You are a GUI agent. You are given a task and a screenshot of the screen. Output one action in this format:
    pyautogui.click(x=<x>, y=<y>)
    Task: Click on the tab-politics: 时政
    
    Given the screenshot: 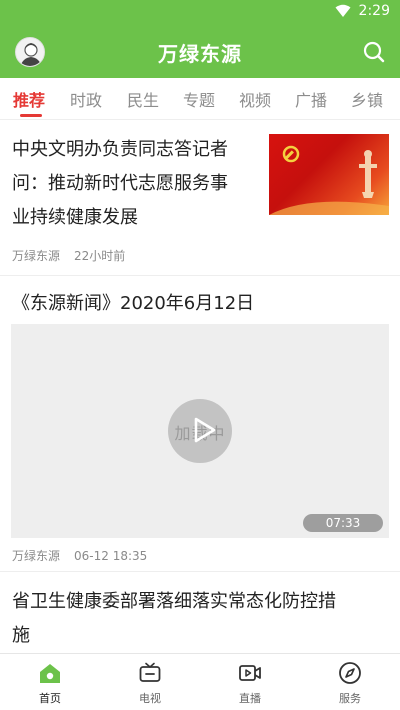 What is the action you would take?
    pyautogui.click(x=86, y=99)
    